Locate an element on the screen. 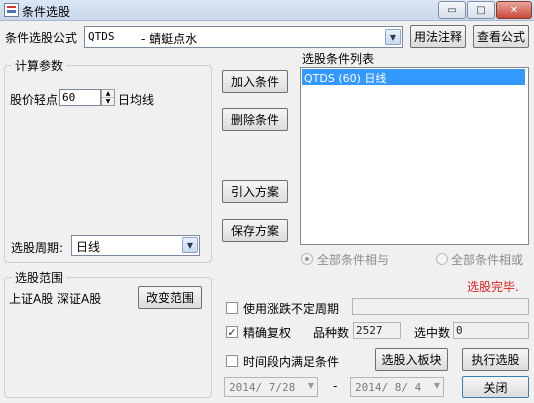 The height and width of the screenshot is (403, 534). condition-list-title: 选股条件列表 is located at coordinates (338, 59).